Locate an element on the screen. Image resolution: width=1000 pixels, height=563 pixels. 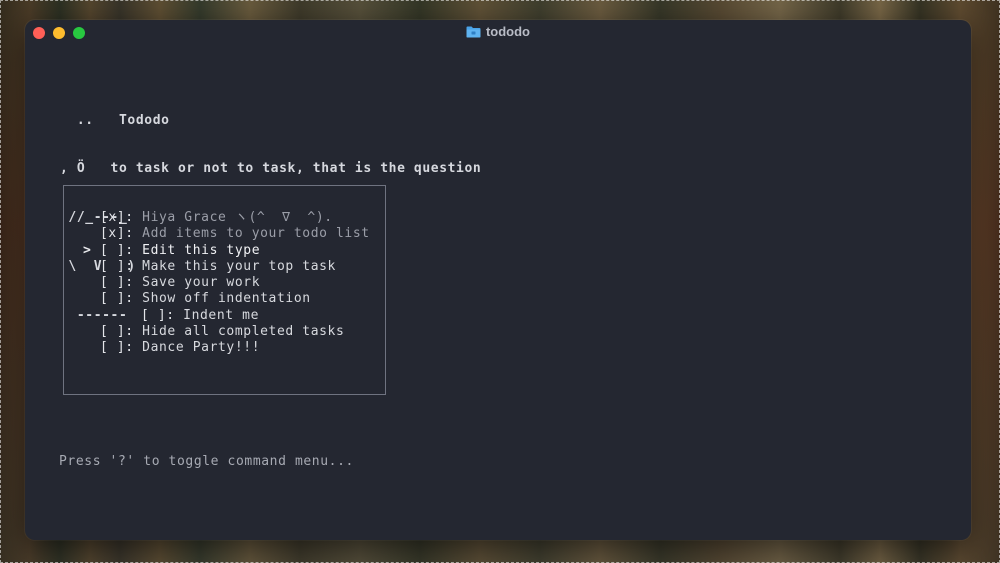
todo-label: Hiya Grace ヽ(^ ∇ ^). is located at coordinates (237, 217).